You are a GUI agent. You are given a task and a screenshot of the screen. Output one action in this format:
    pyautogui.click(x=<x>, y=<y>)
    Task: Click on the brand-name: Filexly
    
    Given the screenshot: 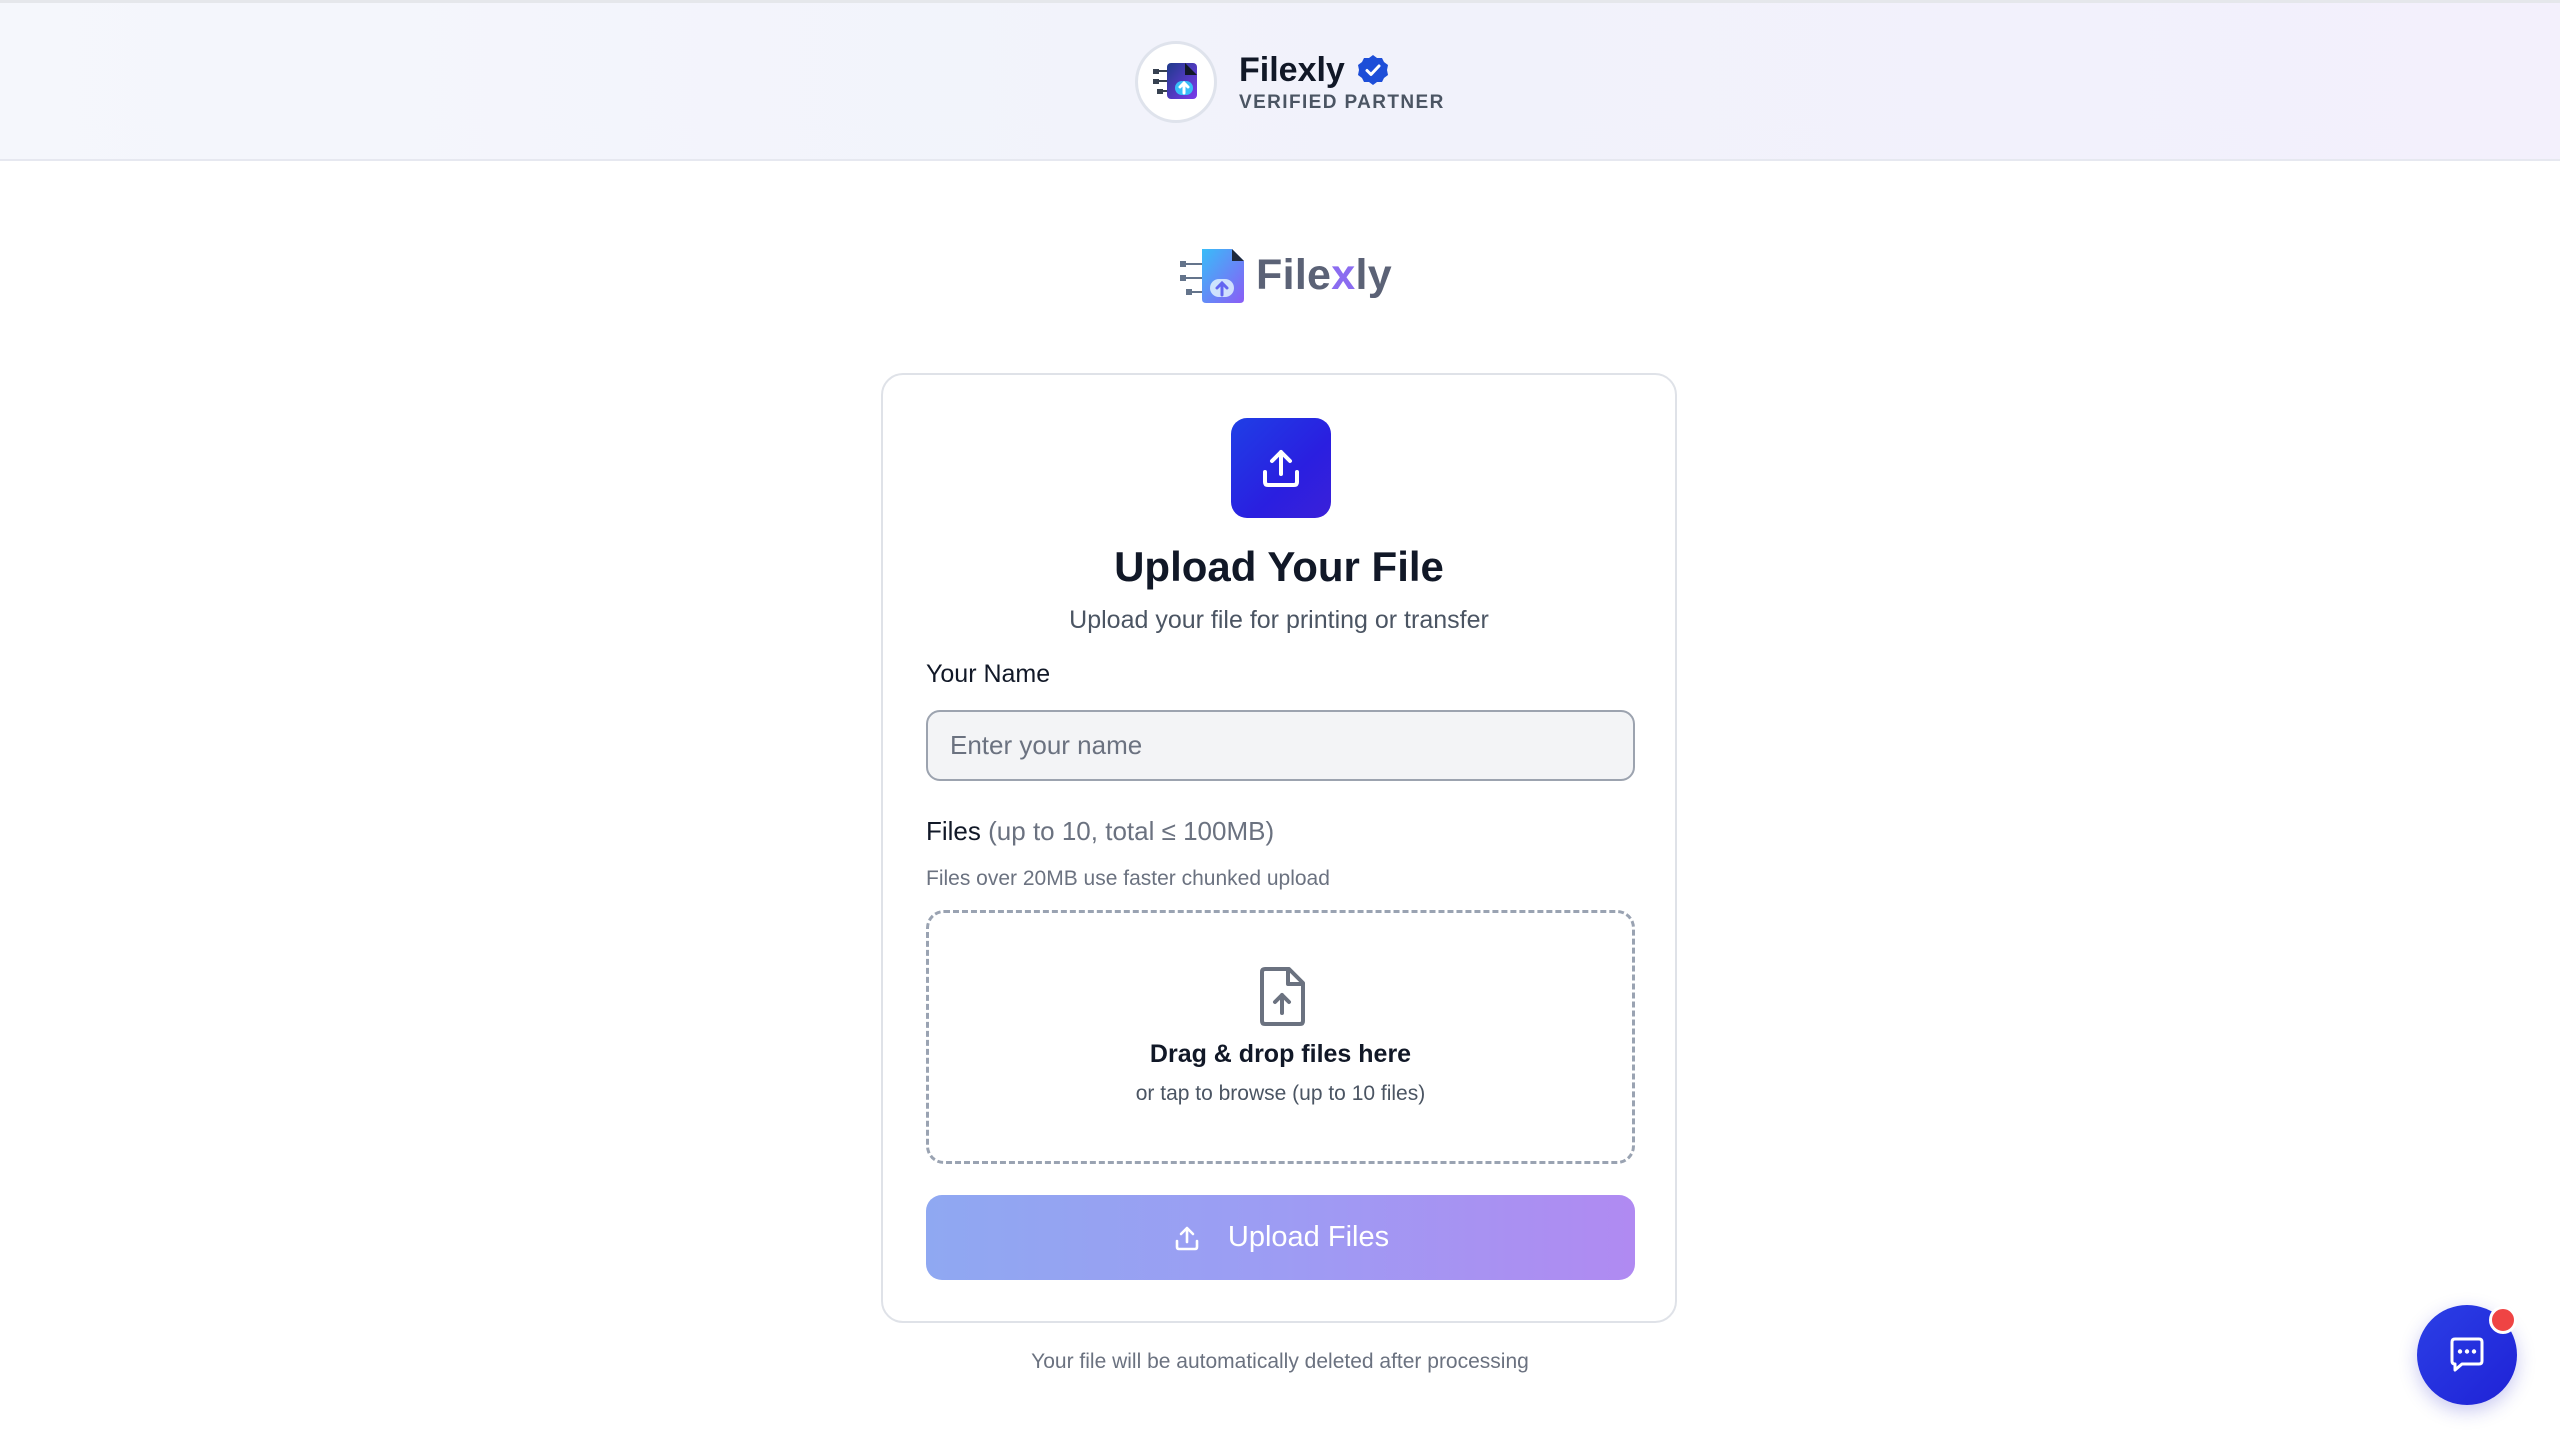 What is the action you would take?
    pyautogui.click(x=1324, y=275)
    